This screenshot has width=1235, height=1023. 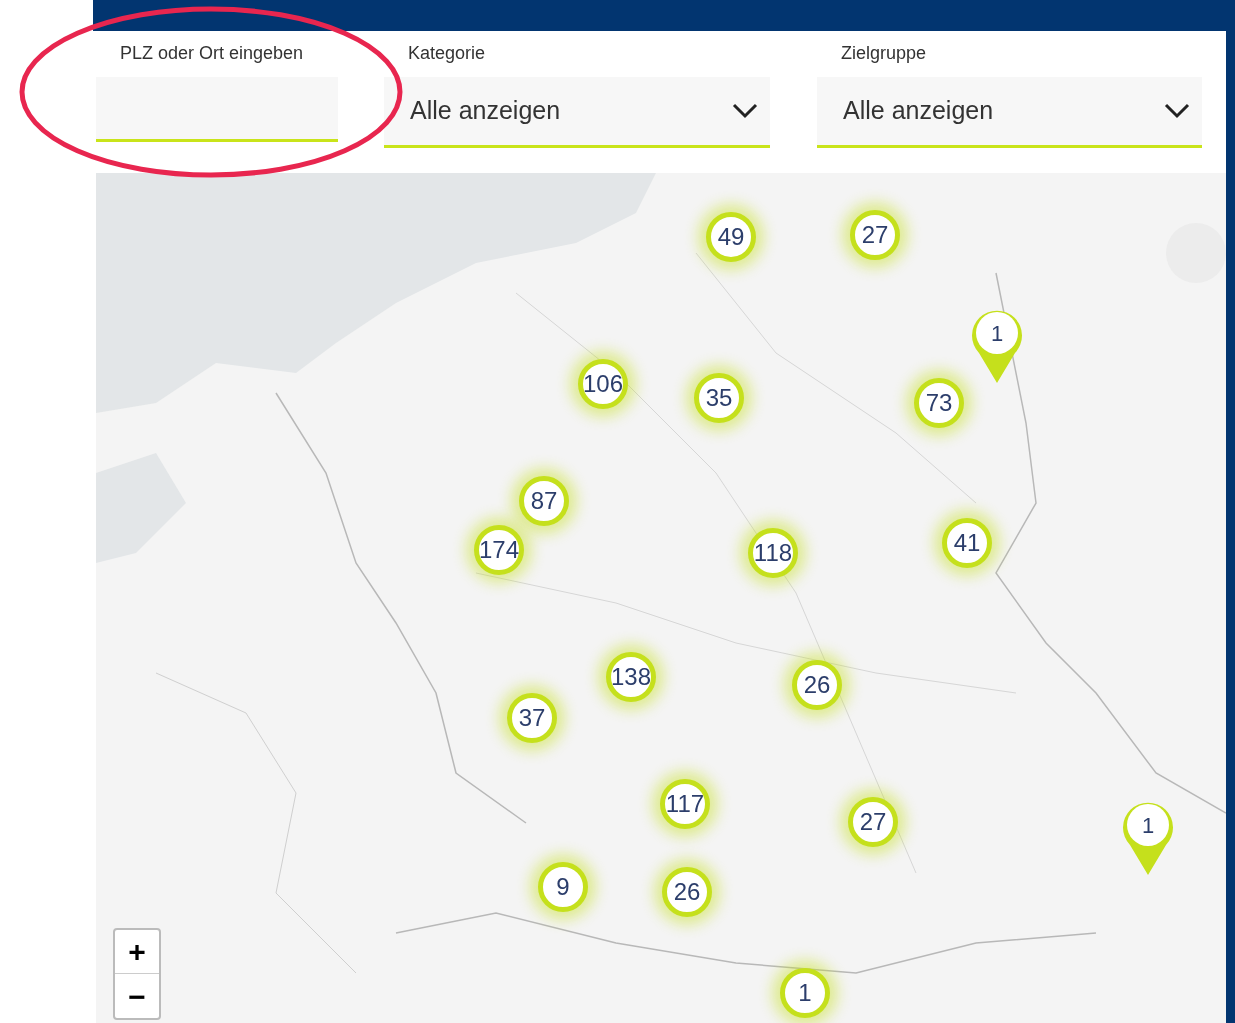 What do you see at coordinates (217, 109) in the screenshot?
I see `input-field` at bounding box center [217, 109].